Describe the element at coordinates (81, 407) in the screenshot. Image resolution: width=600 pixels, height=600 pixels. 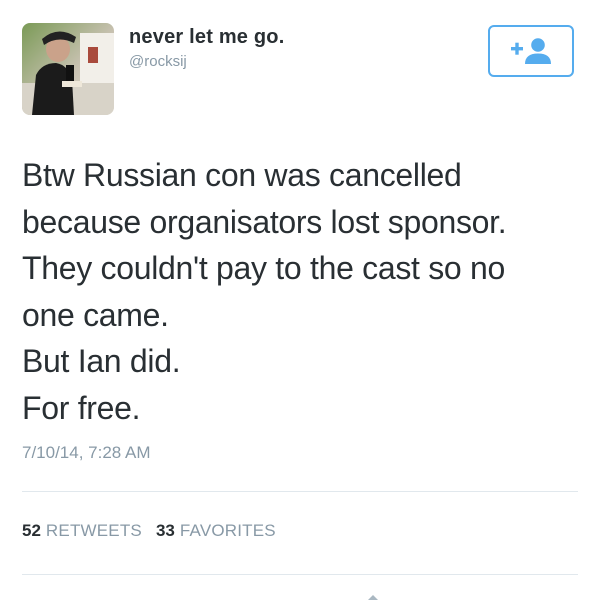
I see `tweet-text-line: For free.` at that location.